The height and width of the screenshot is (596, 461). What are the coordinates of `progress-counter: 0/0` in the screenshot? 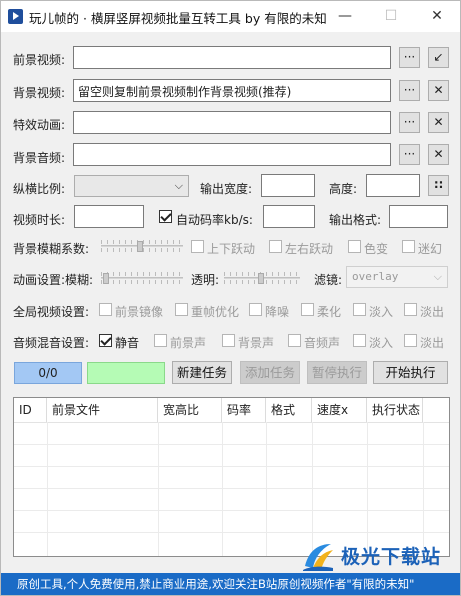 It's located at (48, 373).